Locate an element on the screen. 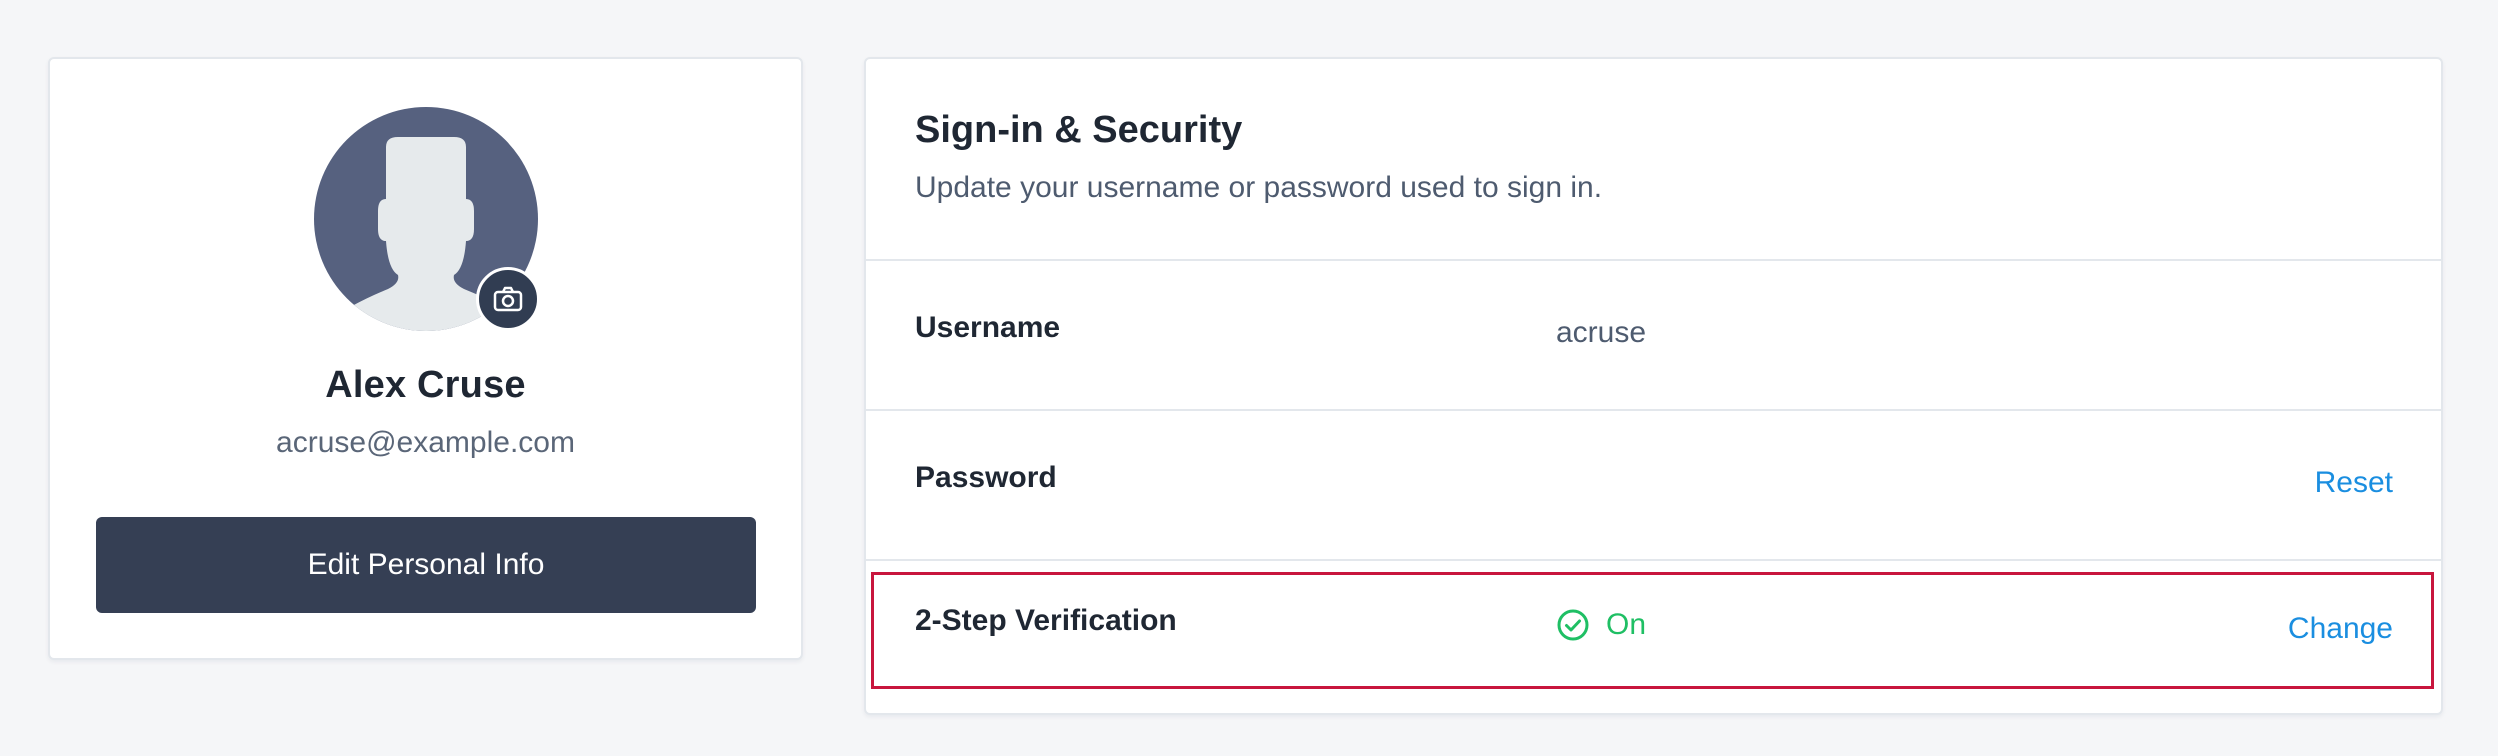 The image size is (2498, 756). camera-icon is located at coordinates (508, 299).